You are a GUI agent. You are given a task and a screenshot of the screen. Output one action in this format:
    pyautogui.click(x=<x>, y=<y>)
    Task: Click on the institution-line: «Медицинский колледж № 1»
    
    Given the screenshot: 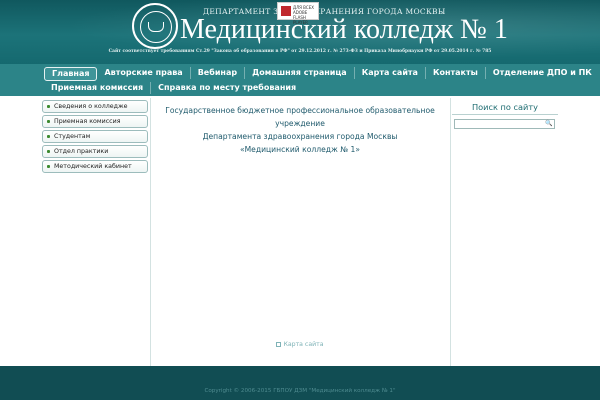 What is the action you would take?
    pyautogui.click(x=300, y=149)
    